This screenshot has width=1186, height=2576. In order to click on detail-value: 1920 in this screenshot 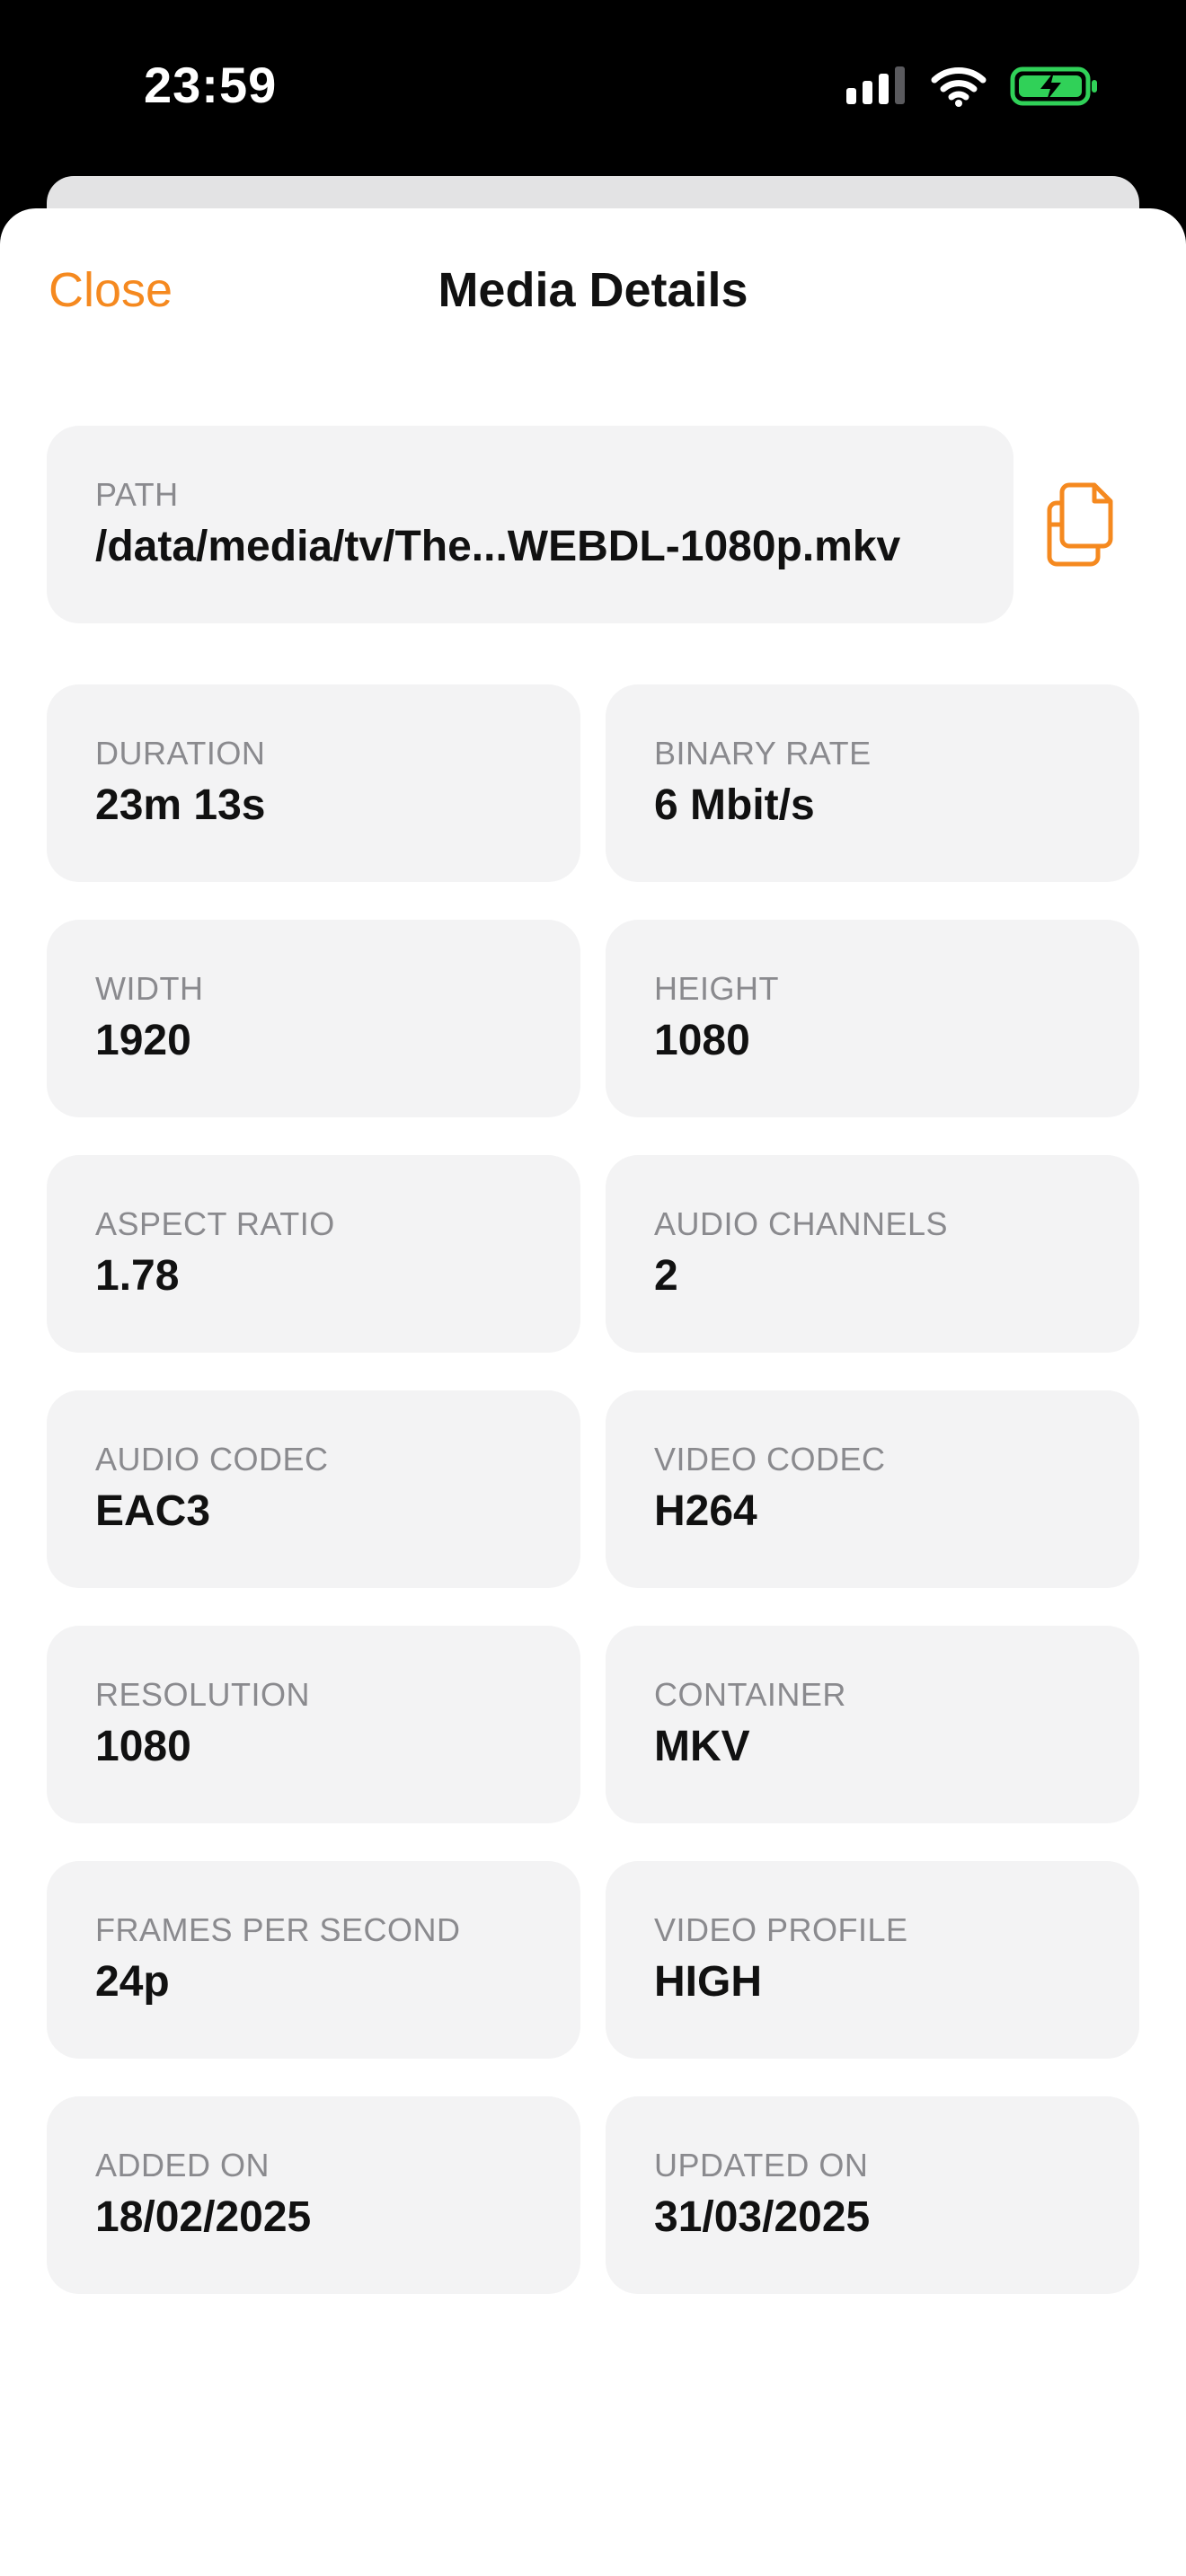, I will do `click(143, 1040)`.